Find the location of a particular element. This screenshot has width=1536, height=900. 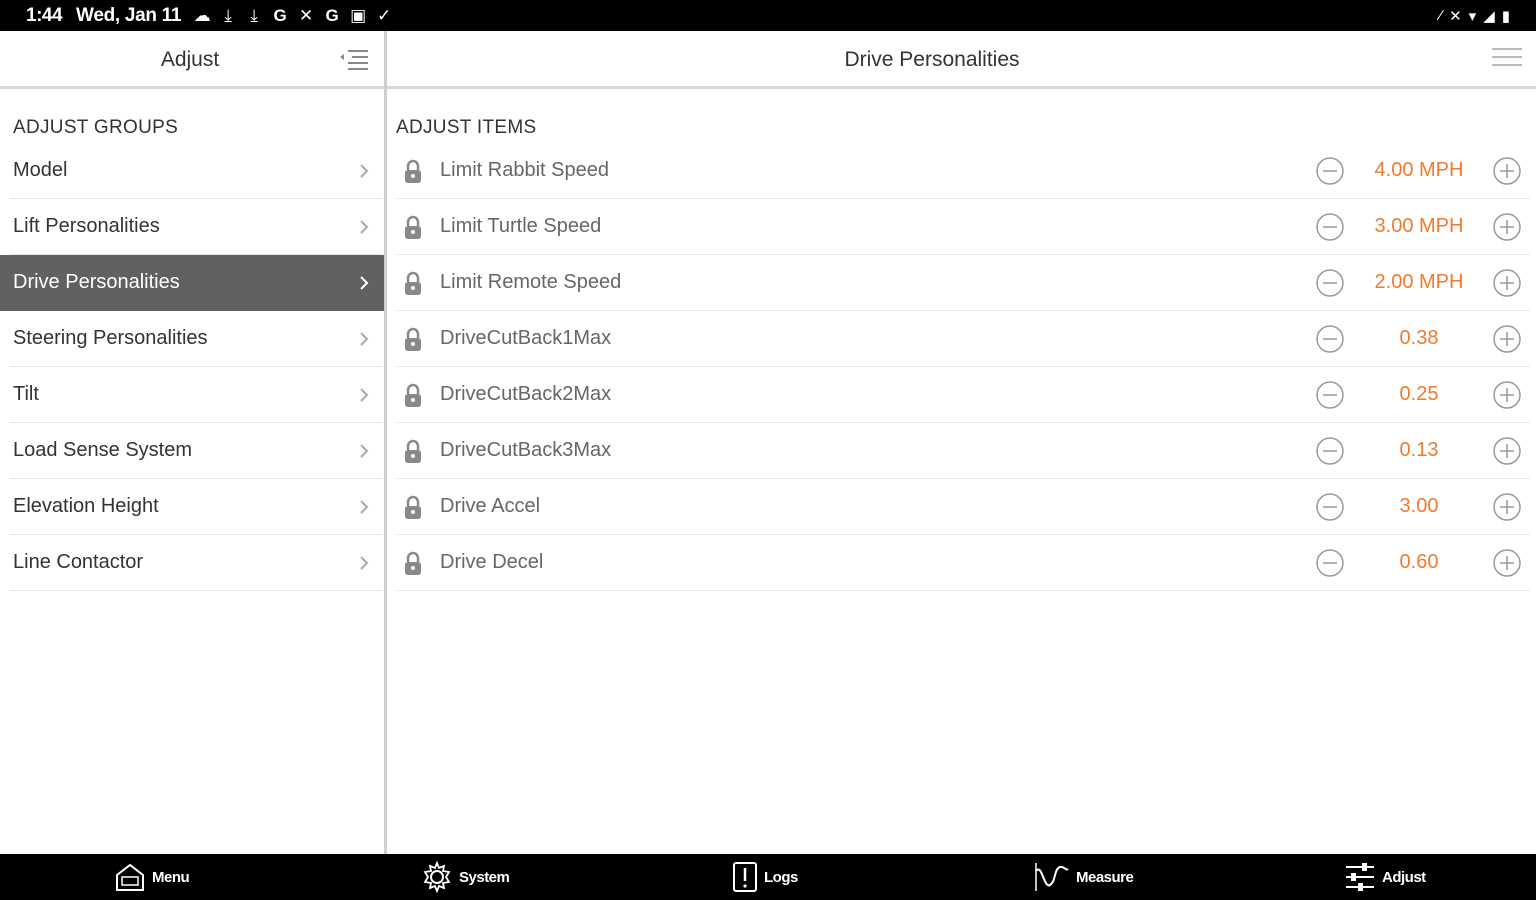

status-time: 1:44 is located at coordinates (44, 15).